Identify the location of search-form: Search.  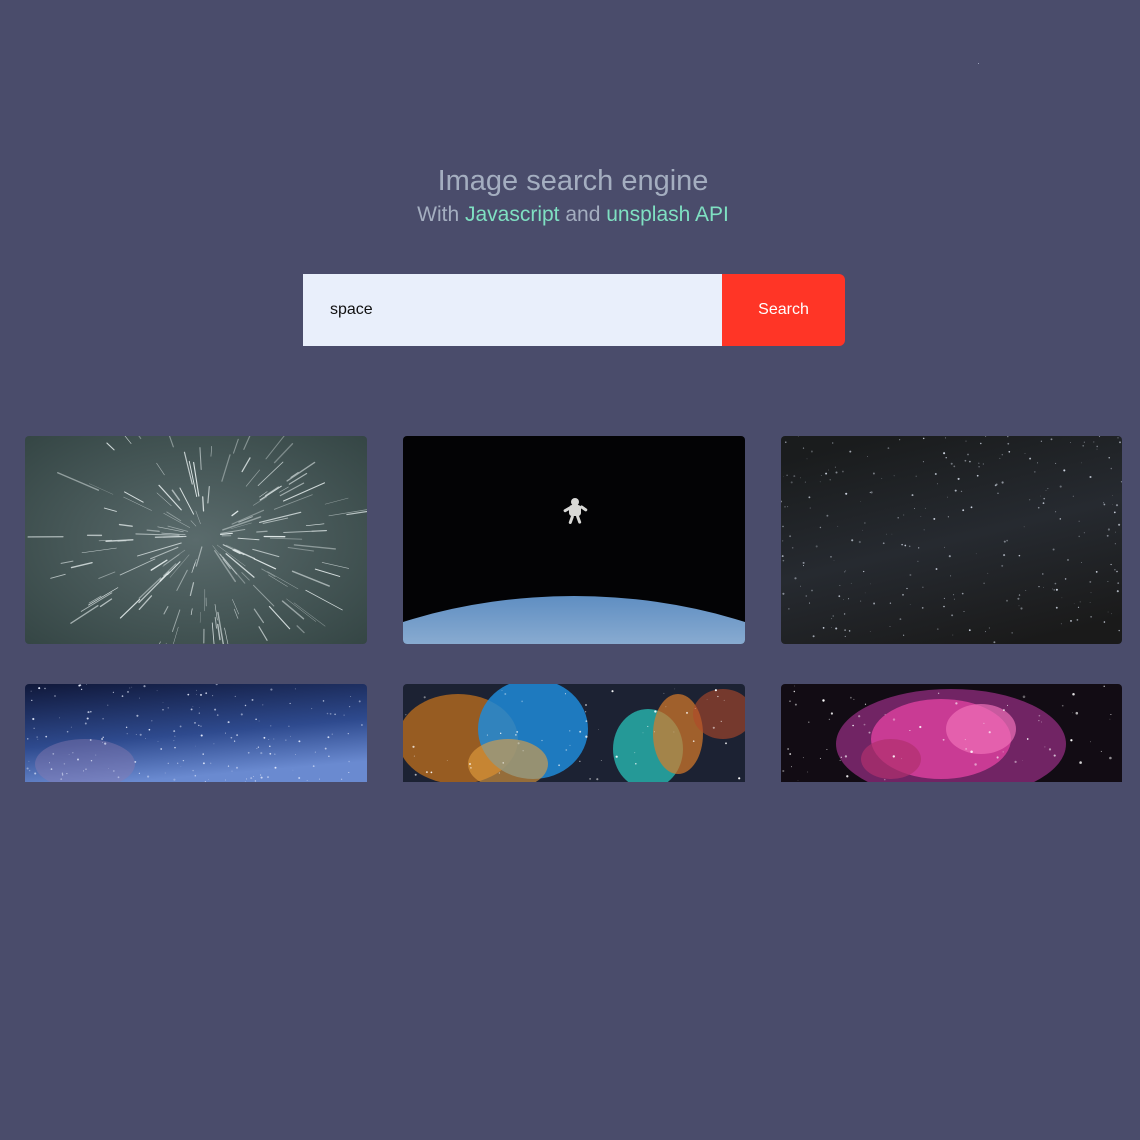
(574, 310).